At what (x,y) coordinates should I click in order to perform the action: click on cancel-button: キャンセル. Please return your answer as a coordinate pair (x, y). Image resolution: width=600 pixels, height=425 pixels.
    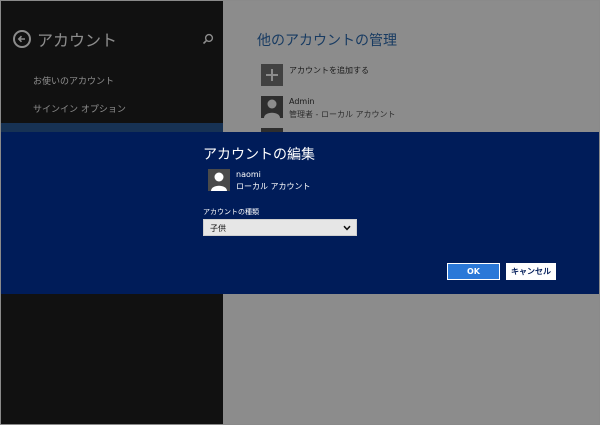
    Looking at the image, I should click on (531, 271).